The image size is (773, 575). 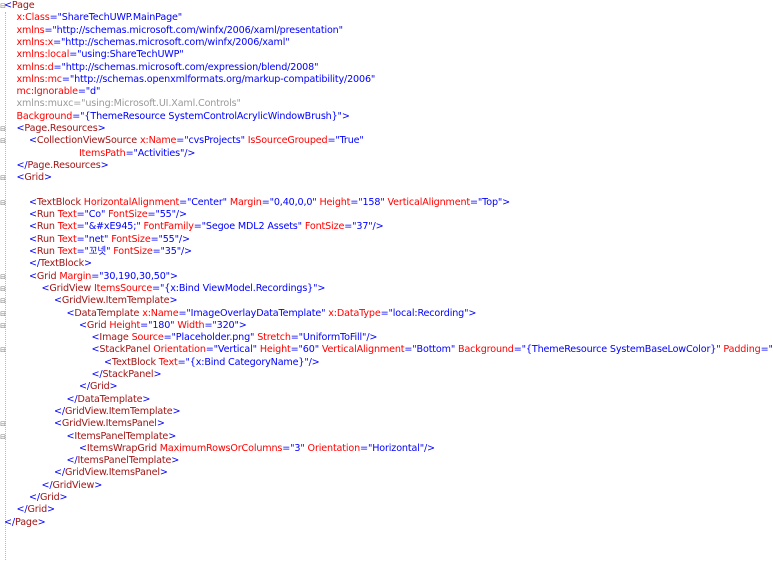 What do you see at coordinates (127, 375) in the screenshot?
I see `code-text: </StackPanel>` at bounding box center [127, 375].